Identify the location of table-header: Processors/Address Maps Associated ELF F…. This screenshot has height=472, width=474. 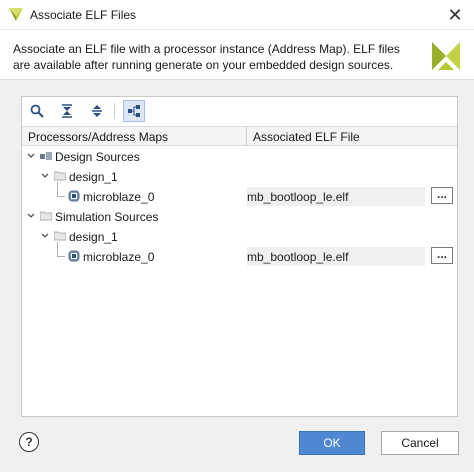
(239, 136).